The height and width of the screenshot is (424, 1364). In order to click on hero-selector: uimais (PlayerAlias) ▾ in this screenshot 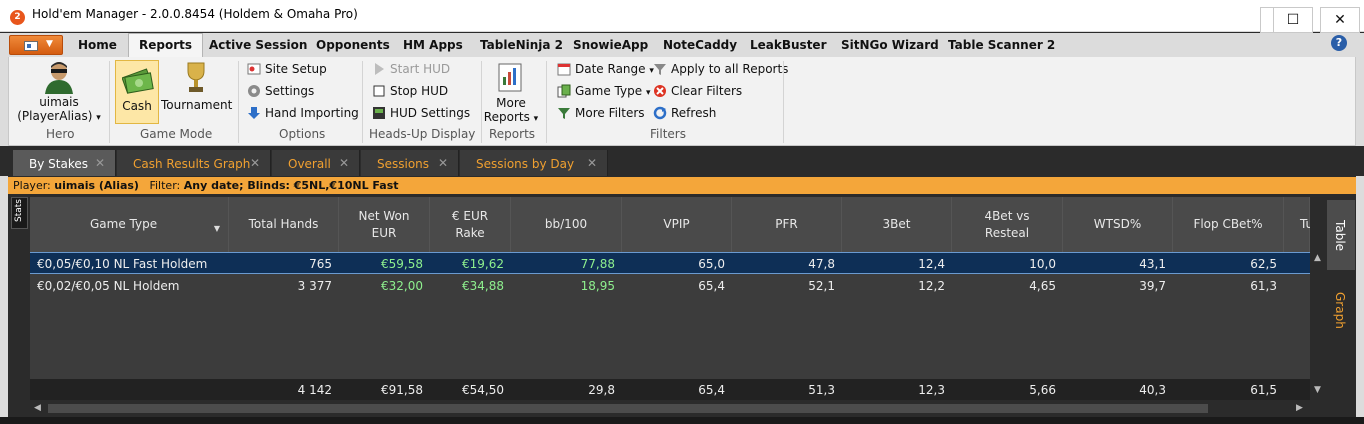, I will do `click(59, 92)`.